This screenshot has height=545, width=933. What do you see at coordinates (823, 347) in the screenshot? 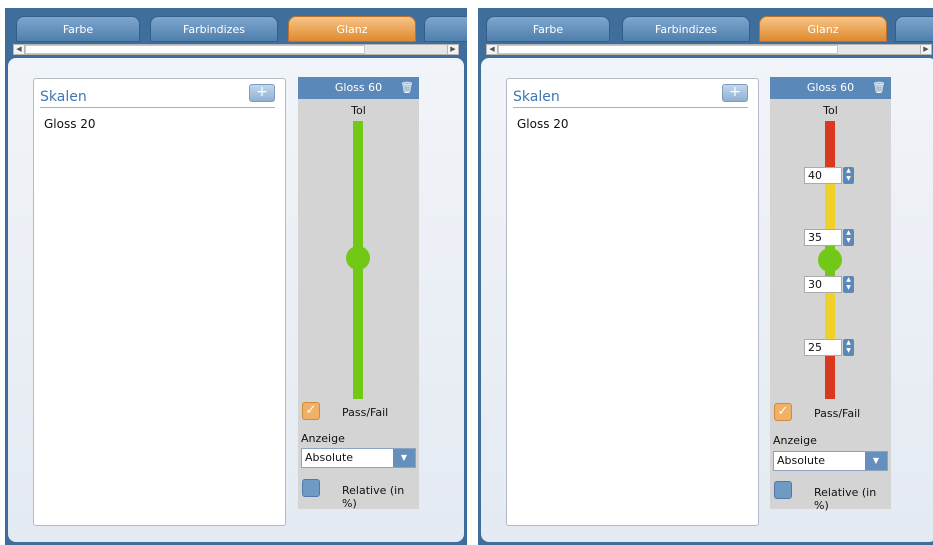
I see `tolerance-input: 25` at bounding box center [823, 347].